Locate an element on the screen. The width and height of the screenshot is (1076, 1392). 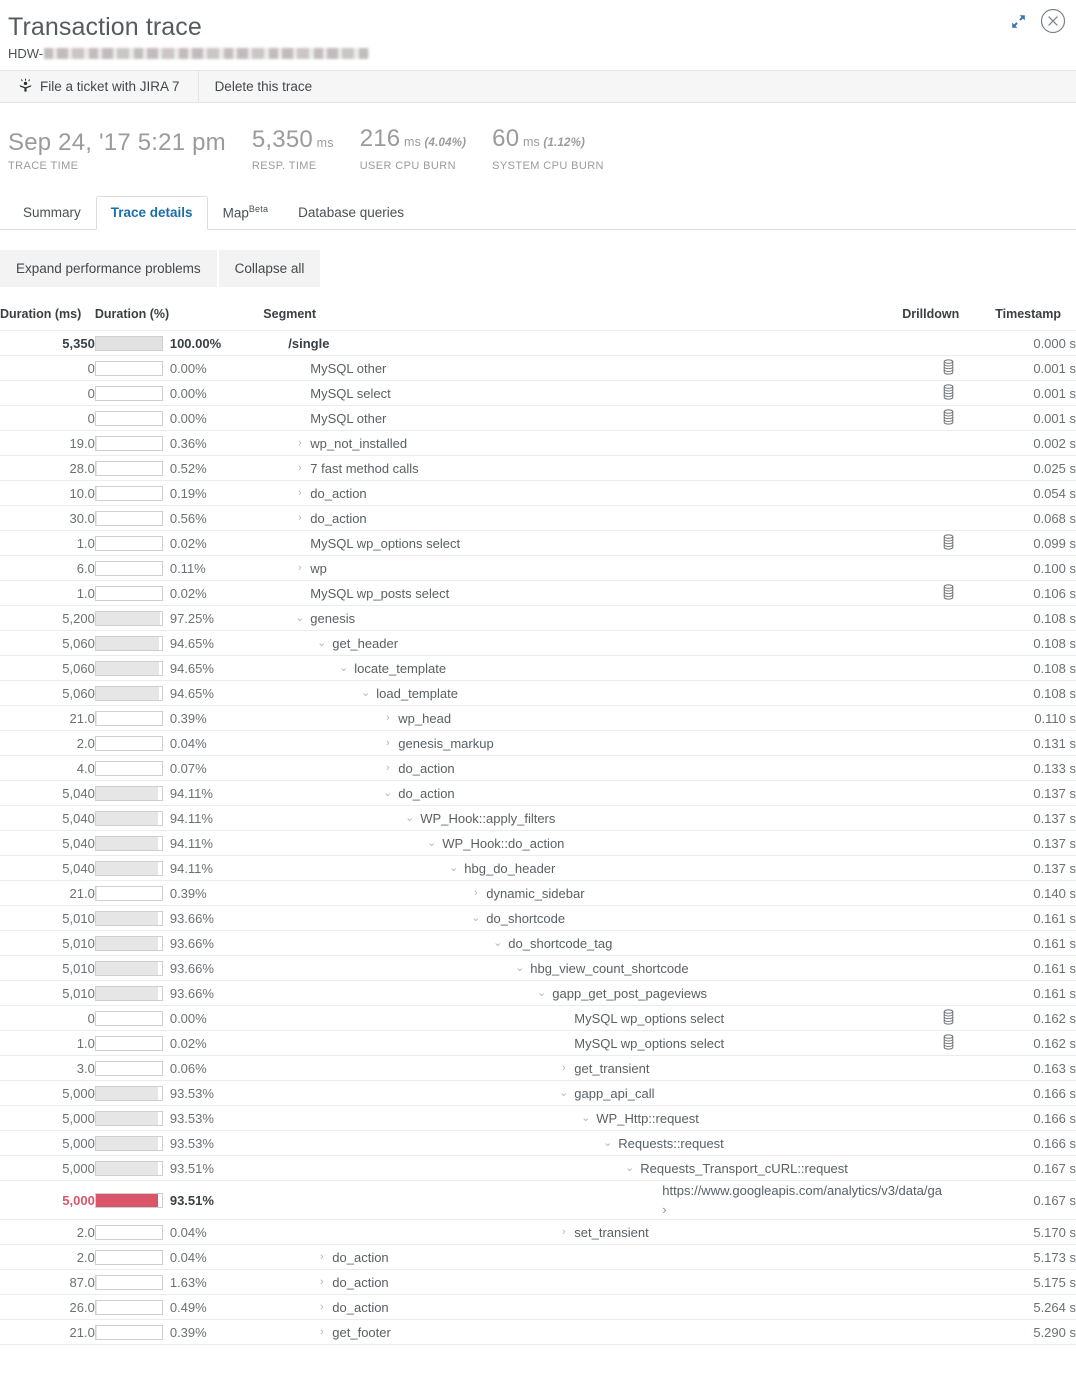
table-row: 5,010 93.66% ⌄ do_shortcode_tag 0.161 s is located at coordinates (538, 943).